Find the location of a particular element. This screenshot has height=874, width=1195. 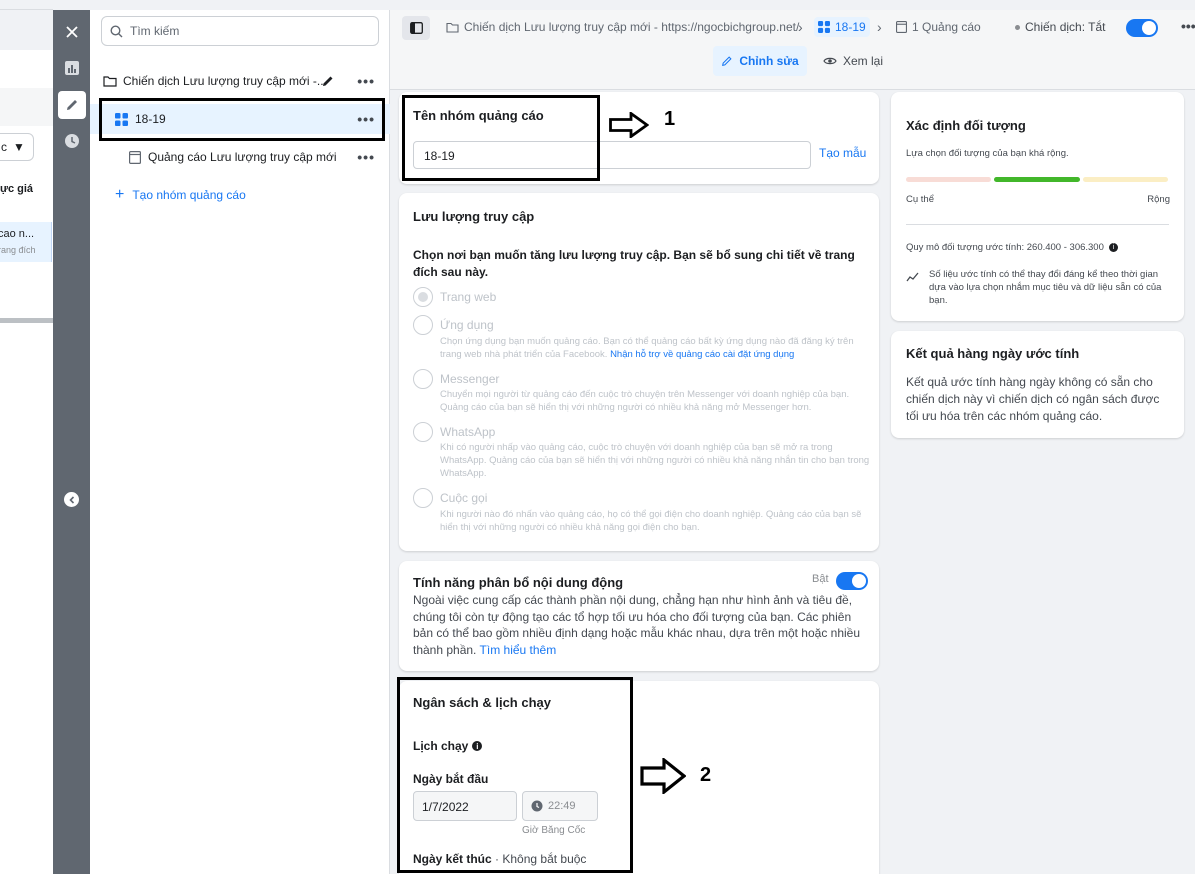

collapse-button is located at coordinates (71, 499).